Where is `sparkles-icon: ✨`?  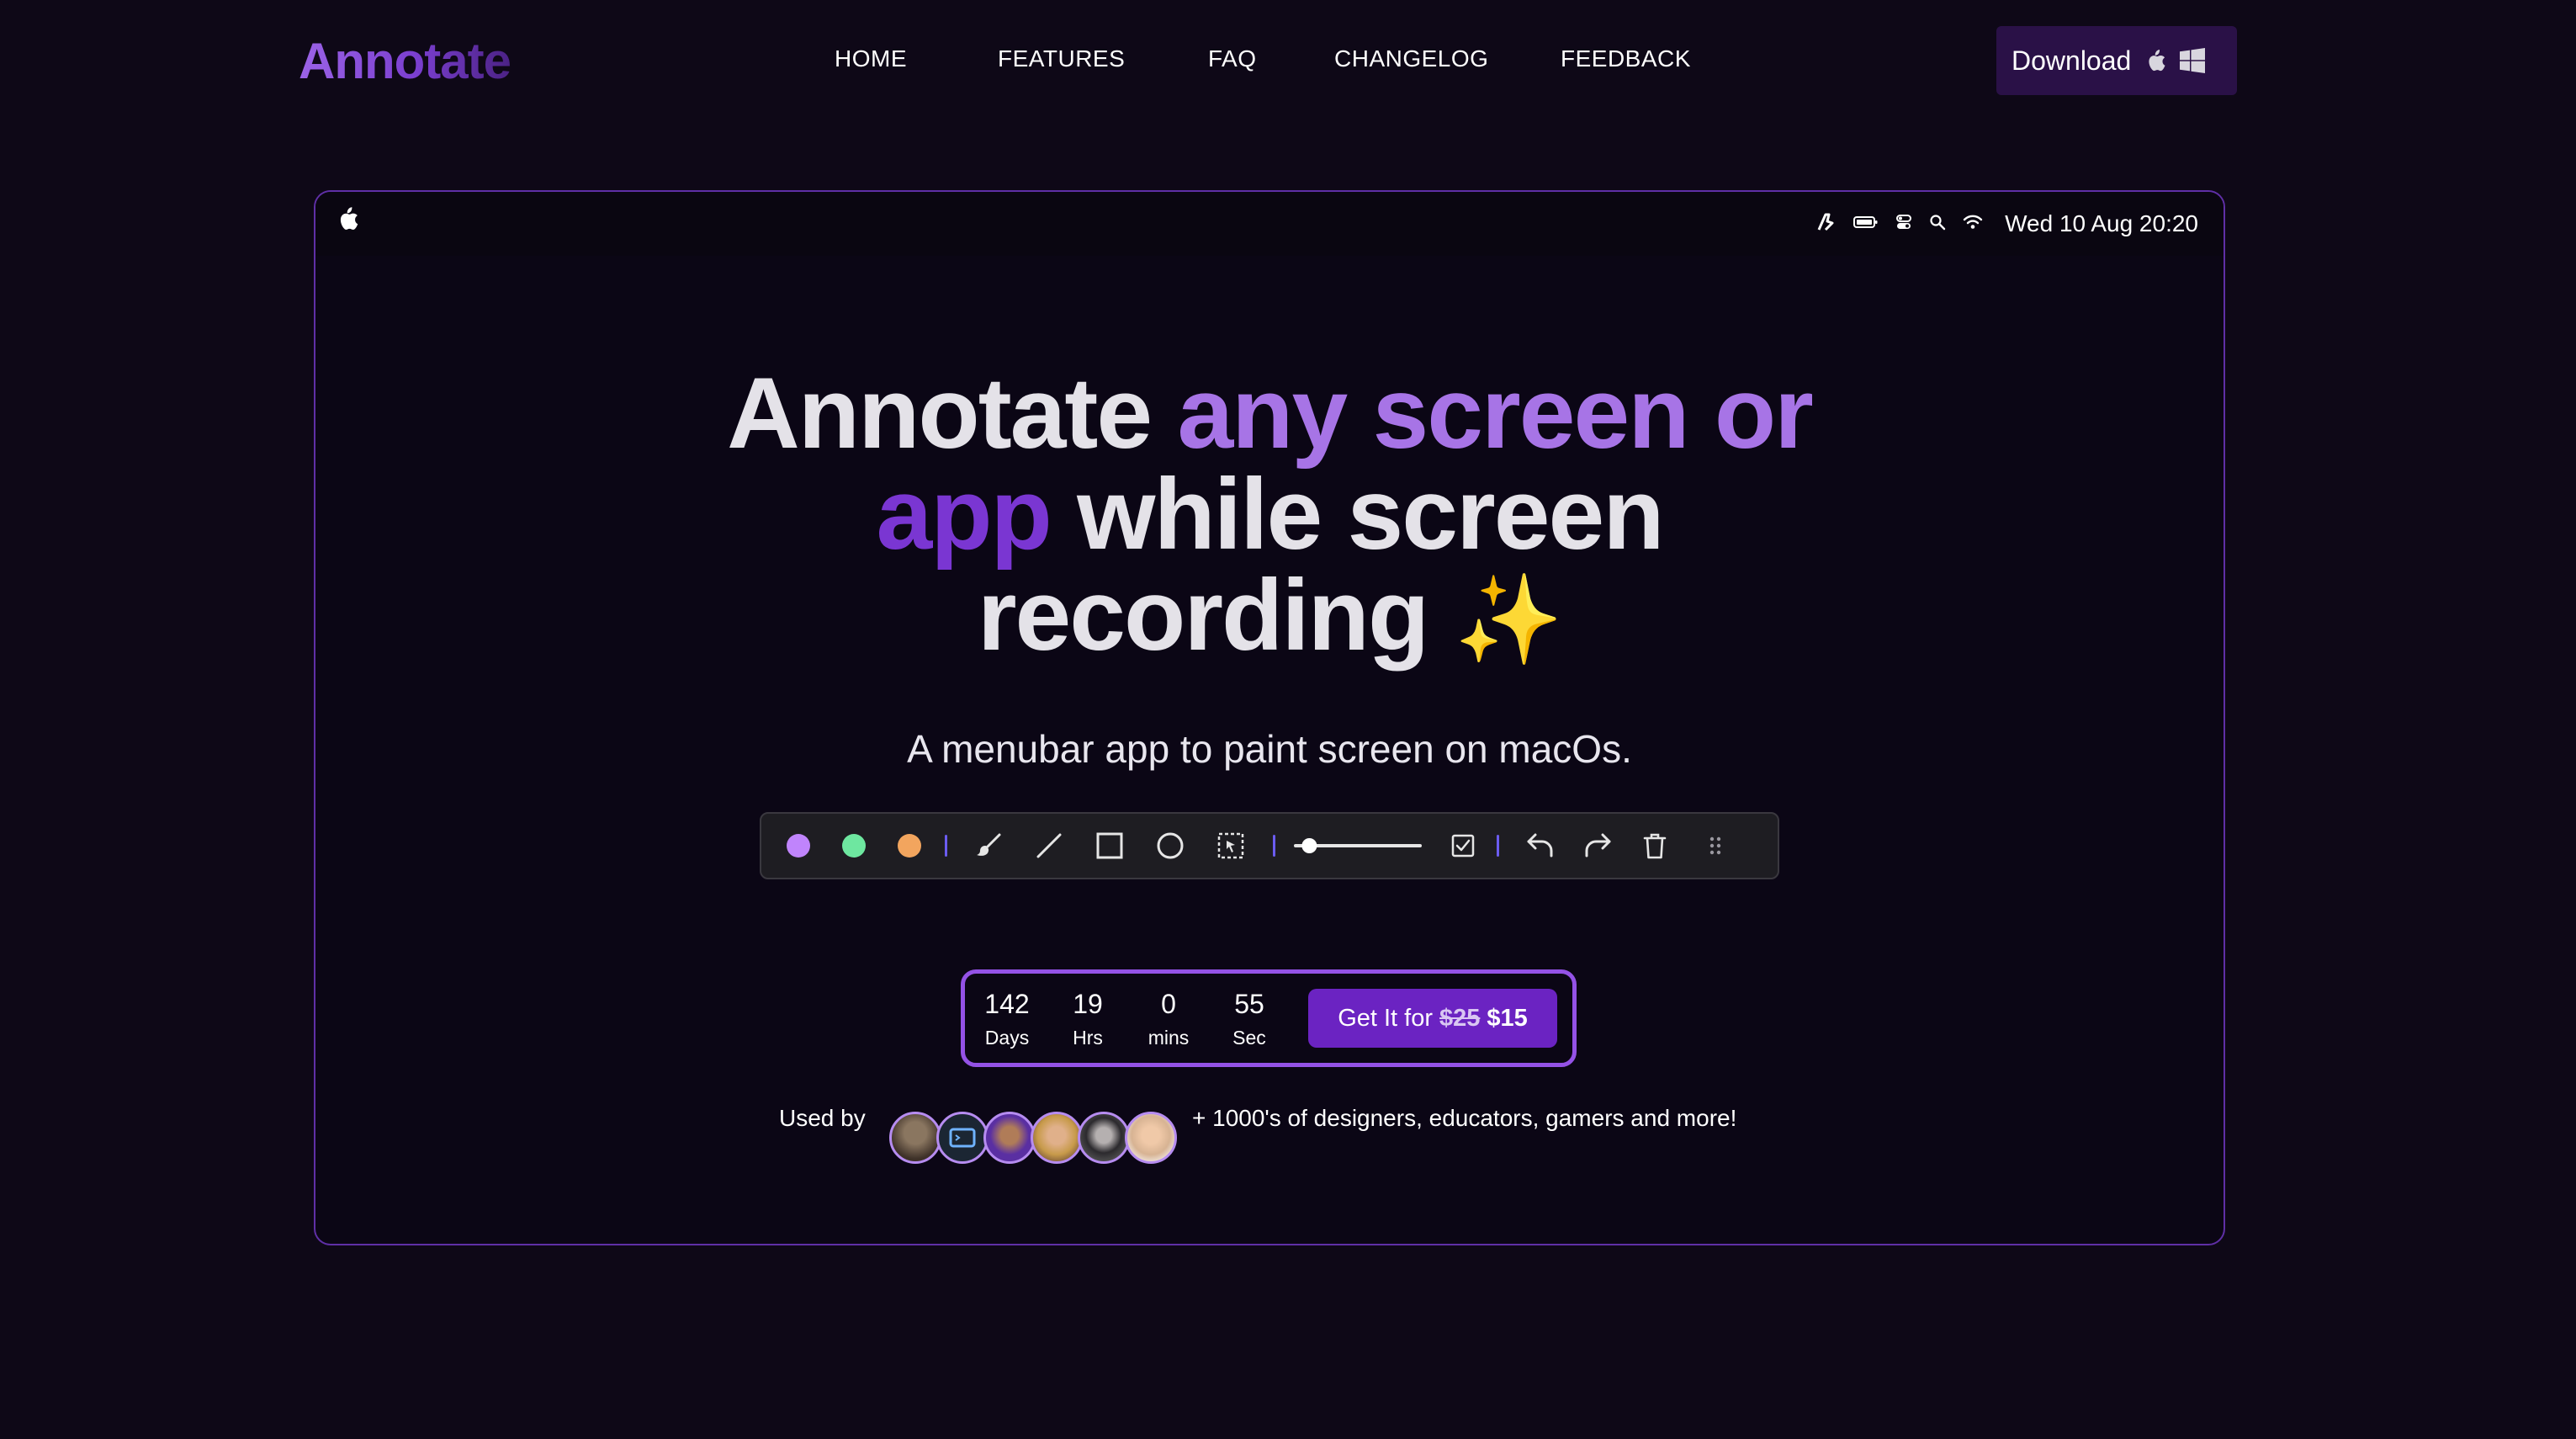 sparkles-icon: ✨ is located at coordinates (1508, 620).